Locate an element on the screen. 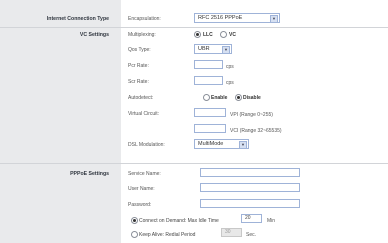 Image resolution: width=388 pixels, height=243 pixels. service-name-label: Service Name: is located at coordinates (144, 174).